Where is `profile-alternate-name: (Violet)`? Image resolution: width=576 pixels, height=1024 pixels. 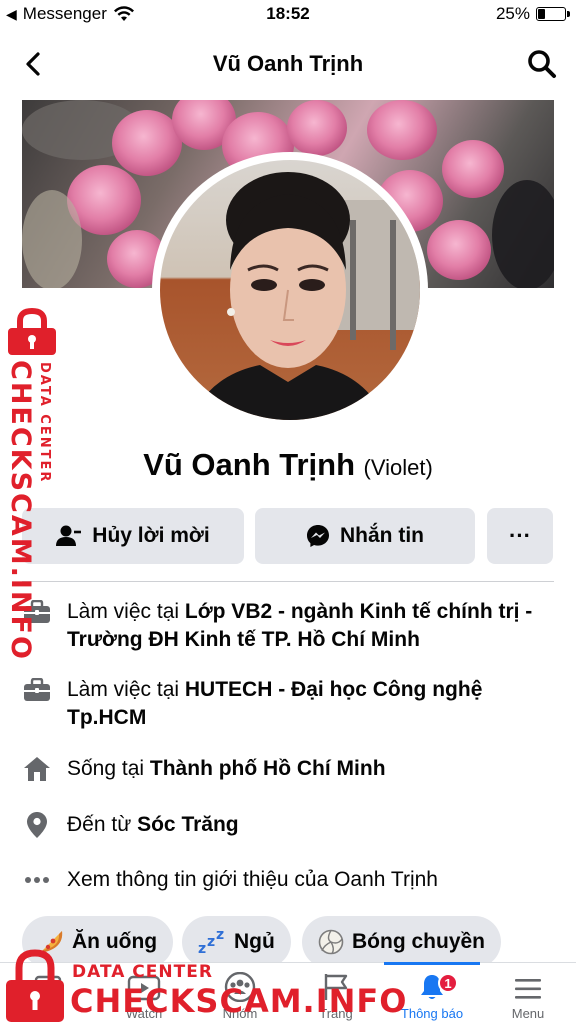
profile-alternate-name: (Violet) is located at coordinates (398, 467).